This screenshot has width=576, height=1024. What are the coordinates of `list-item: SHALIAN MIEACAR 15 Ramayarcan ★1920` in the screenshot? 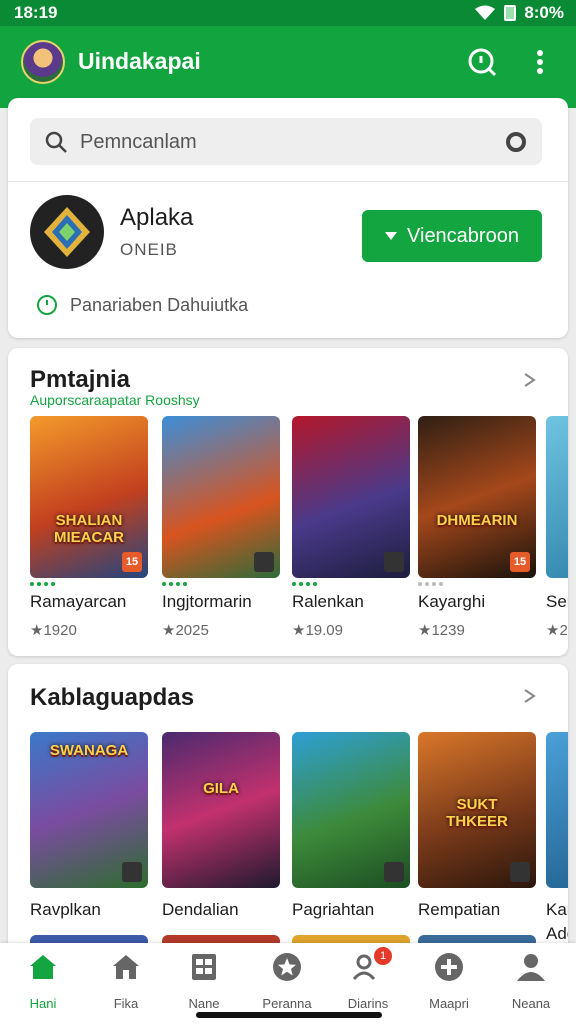 It's located at (89, 527).